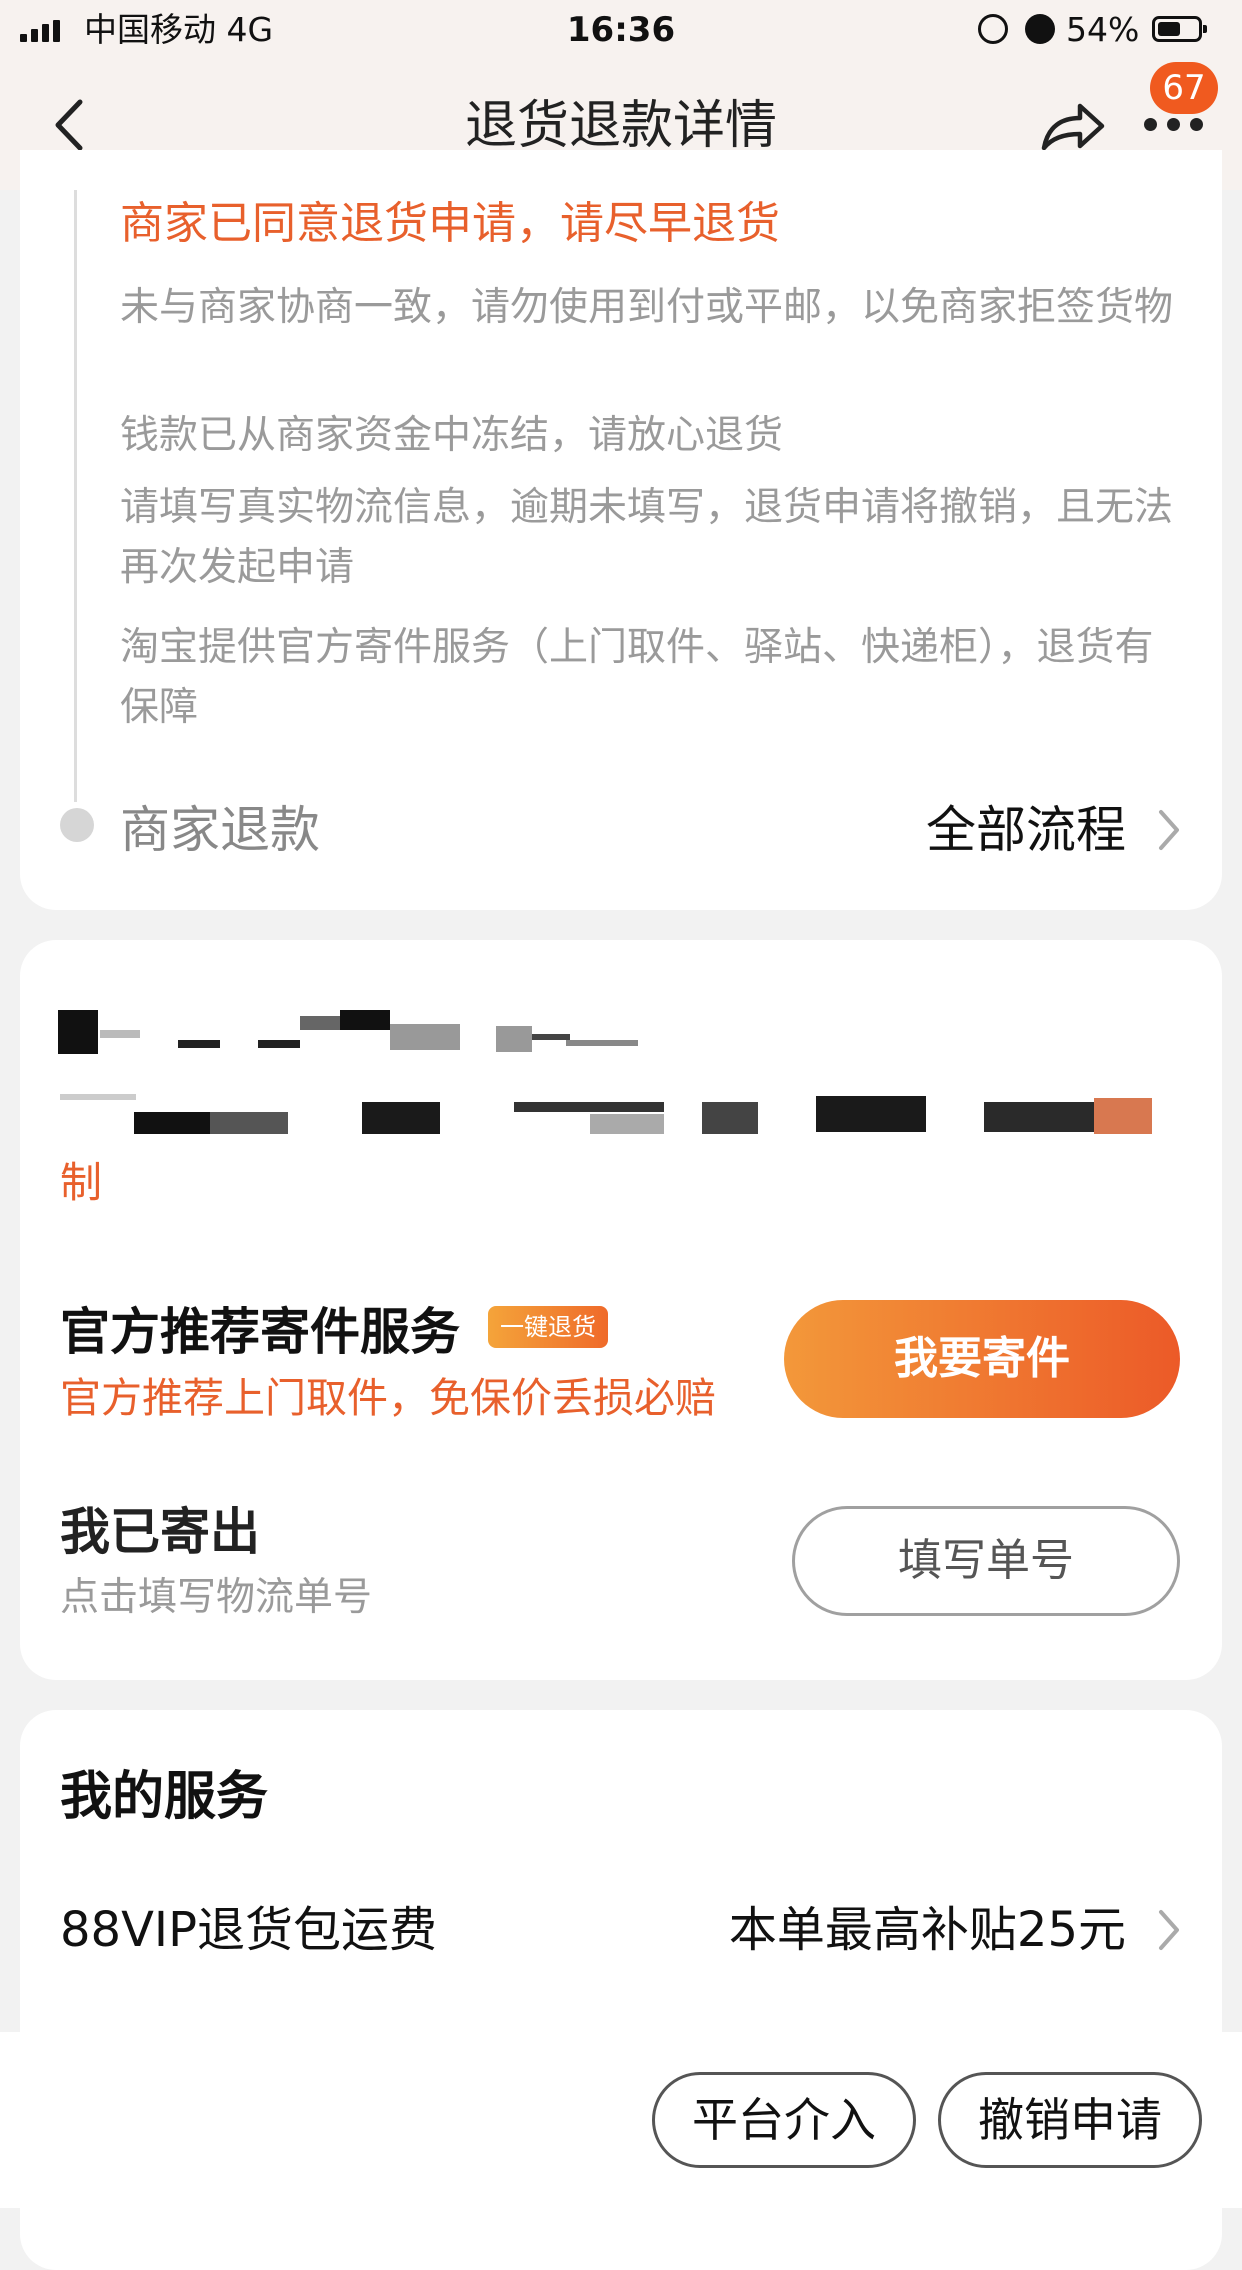 The width and height of the screenshot is (1242, 2270). Describe the element at coordinates (1103, 29) in the screenshot. I see `battery-percent: 54%` at that location.